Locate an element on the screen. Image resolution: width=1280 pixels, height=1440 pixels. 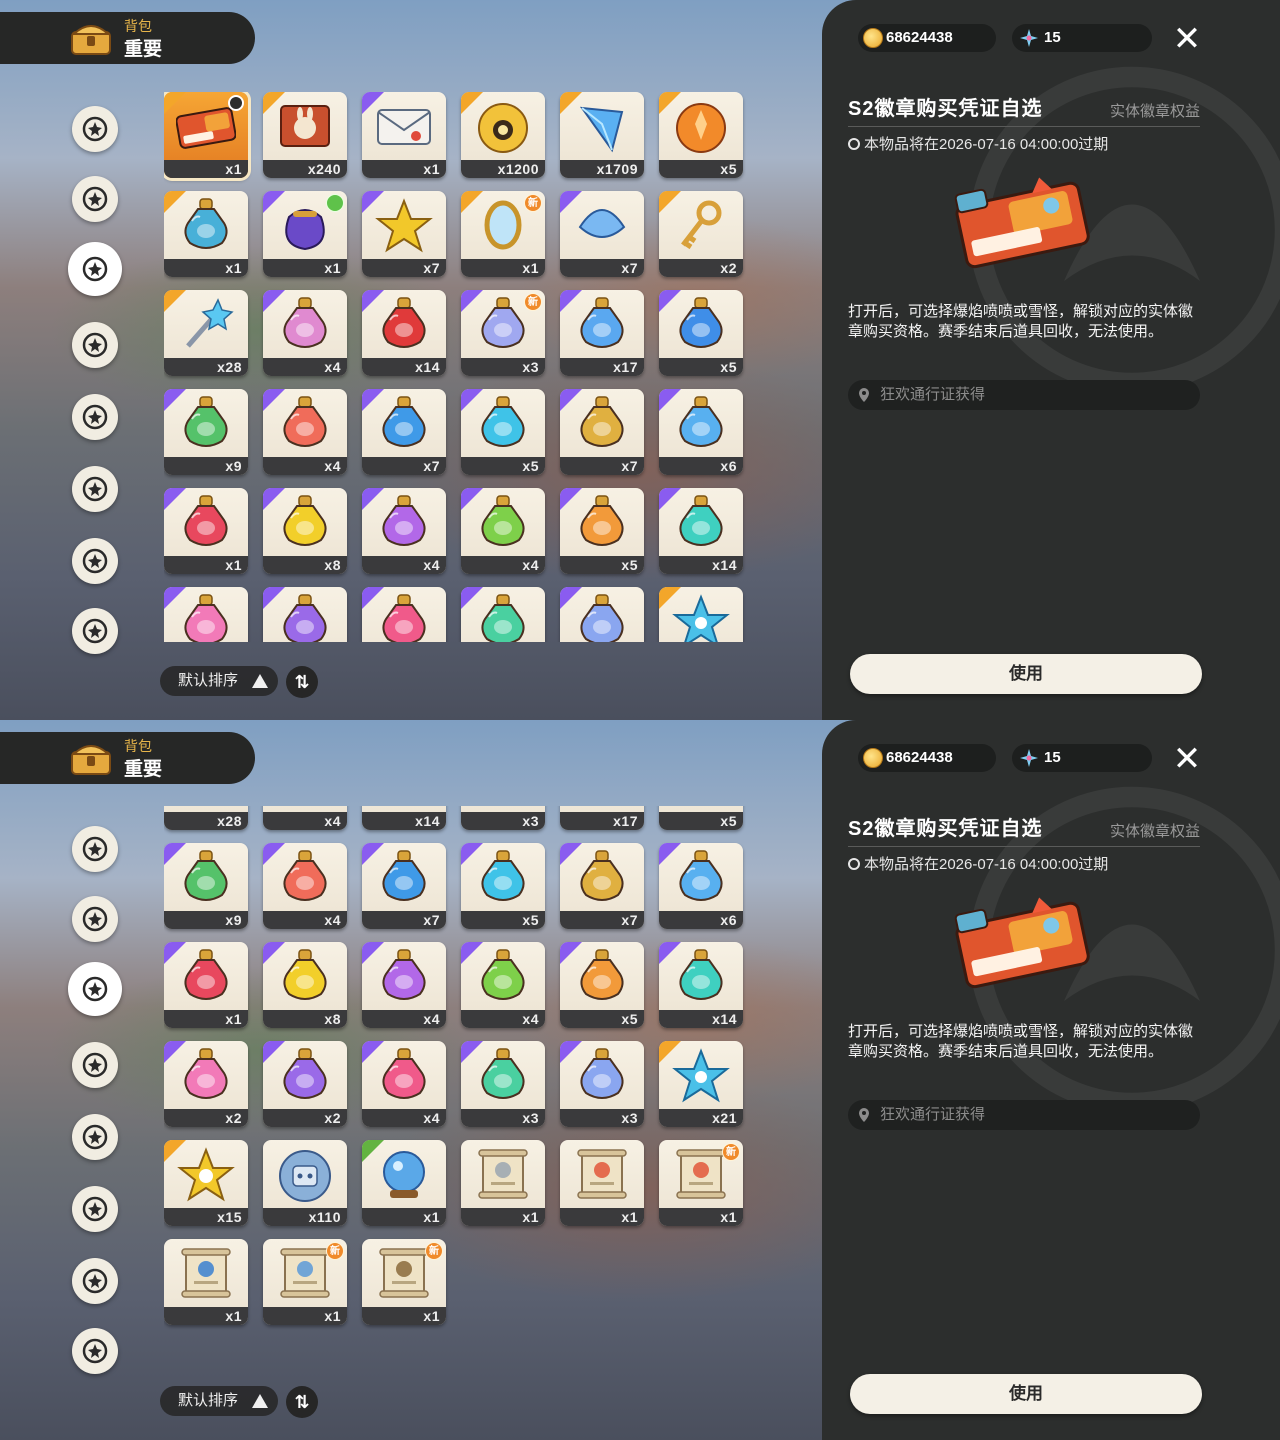
scroll-fire-icon is located at coordinates (602, 1174).